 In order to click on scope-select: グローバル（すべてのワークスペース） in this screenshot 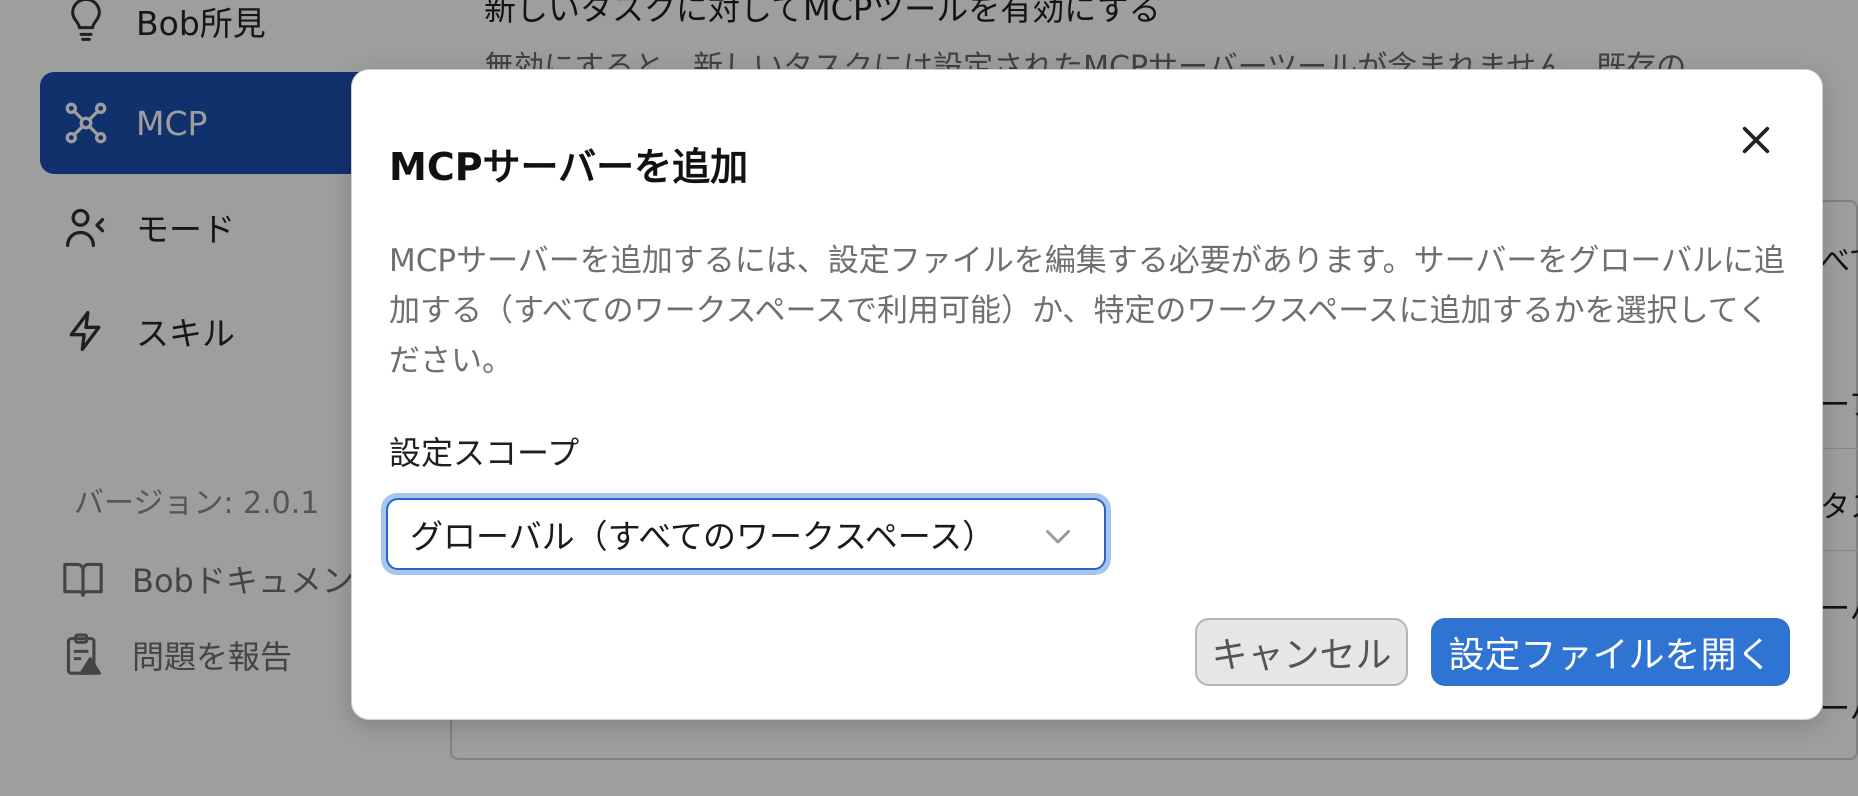, I will do `click(746, 534)`.